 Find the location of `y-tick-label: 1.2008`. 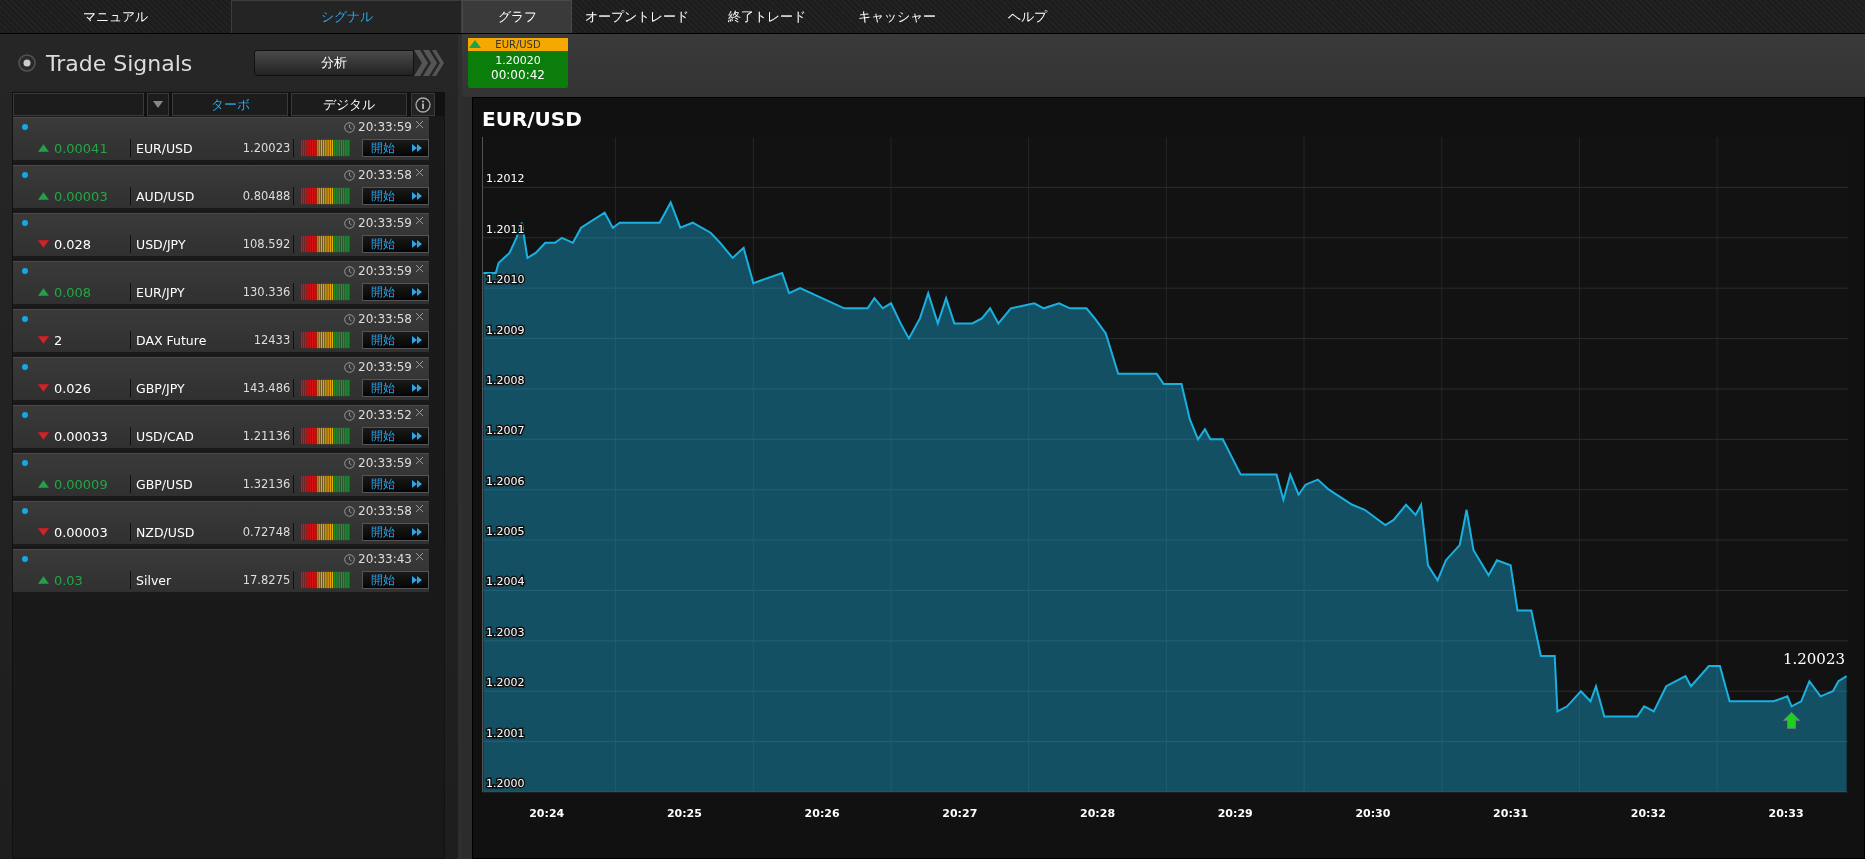

y-tick-label: 1.2008 is located at coordinates (505, 380).